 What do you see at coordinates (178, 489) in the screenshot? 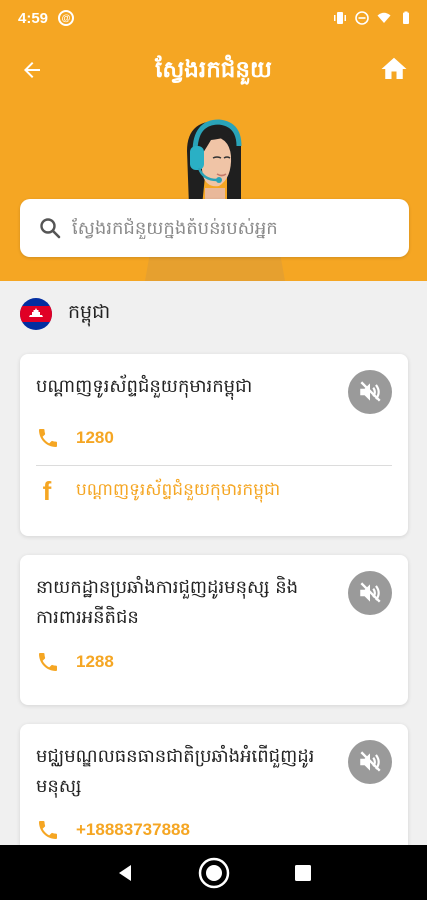
I see `facebook-label: បណ្ដាញទូរស័ព្ទជំនួយកុមារកម្ពុជា` at bounding box center [178, 489].